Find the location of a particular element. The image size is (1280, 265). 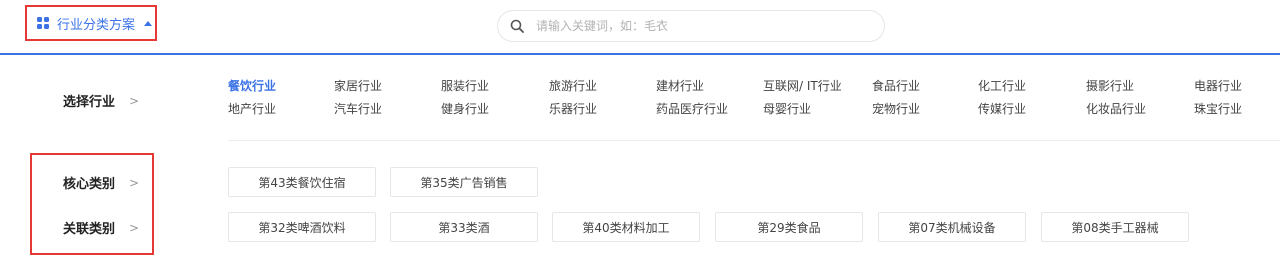

related-tag-08: 第08类手工器械 is located at coordinates (1115, 227).